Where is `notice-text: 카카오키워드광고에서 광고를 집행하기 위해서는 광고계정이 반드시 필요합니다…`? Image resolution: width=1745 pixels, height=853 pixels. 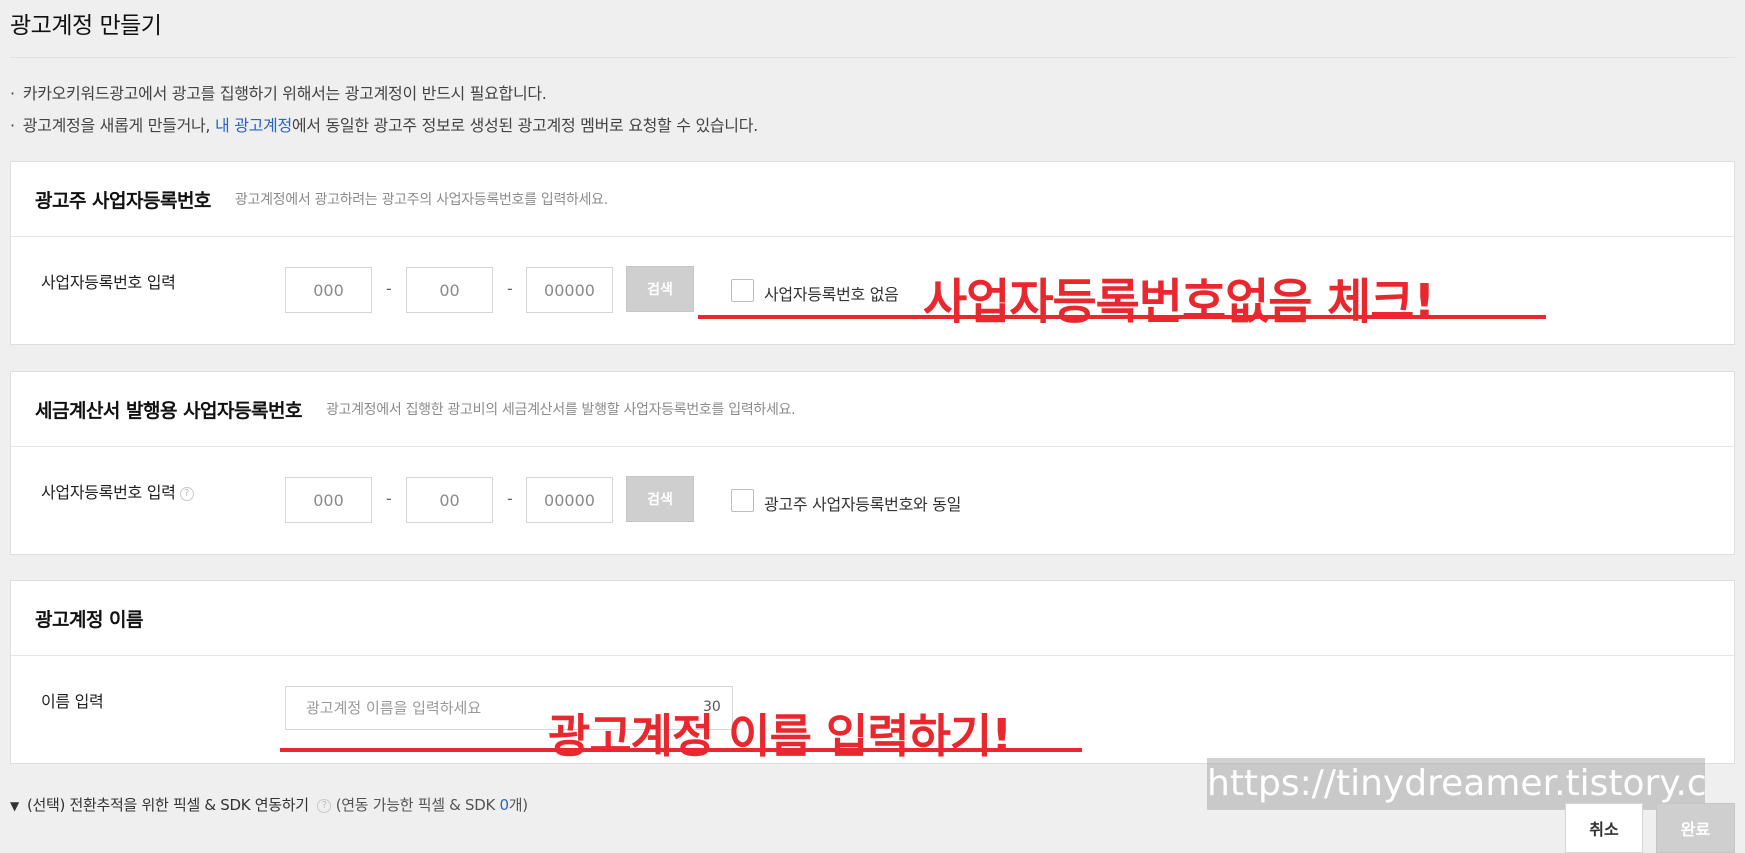
notice-text: 카카오키워드광고에서 광고를 집행하기 위해서는 광고계정이 반드시 필요합니다… is located at coordinates (284, 93).